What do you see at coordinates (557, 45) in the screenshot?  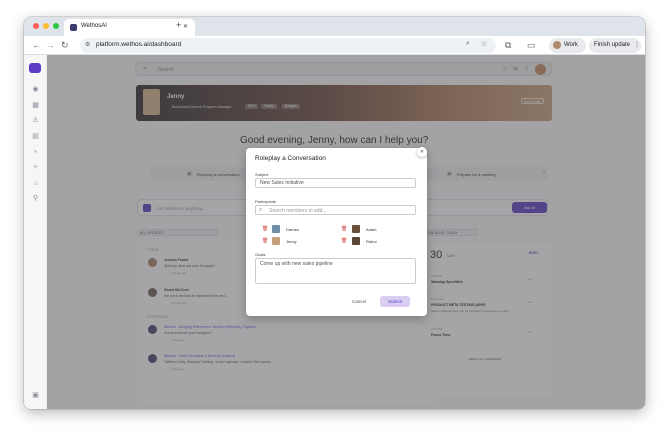 I see `profile-avatar` at bounding box center [557, 45].